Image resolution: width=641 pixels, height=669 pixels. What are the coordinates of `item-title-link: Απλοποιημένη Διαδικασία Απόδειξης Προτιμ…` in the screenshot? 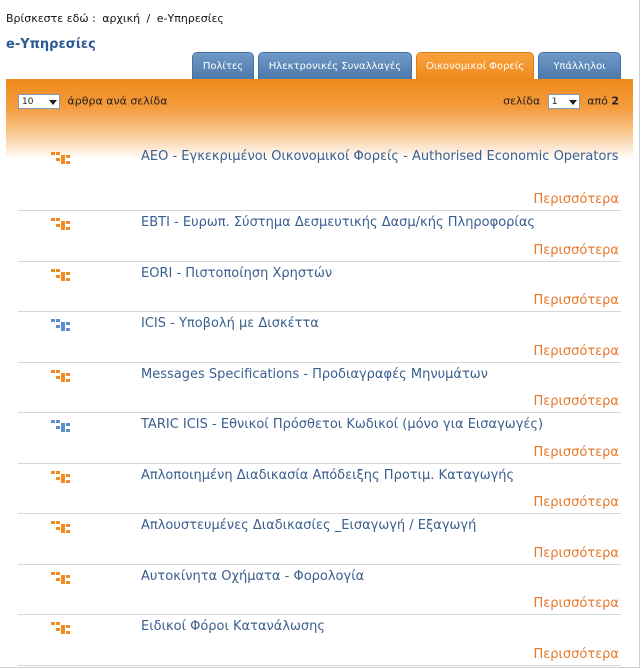 It's located at (380, 476).